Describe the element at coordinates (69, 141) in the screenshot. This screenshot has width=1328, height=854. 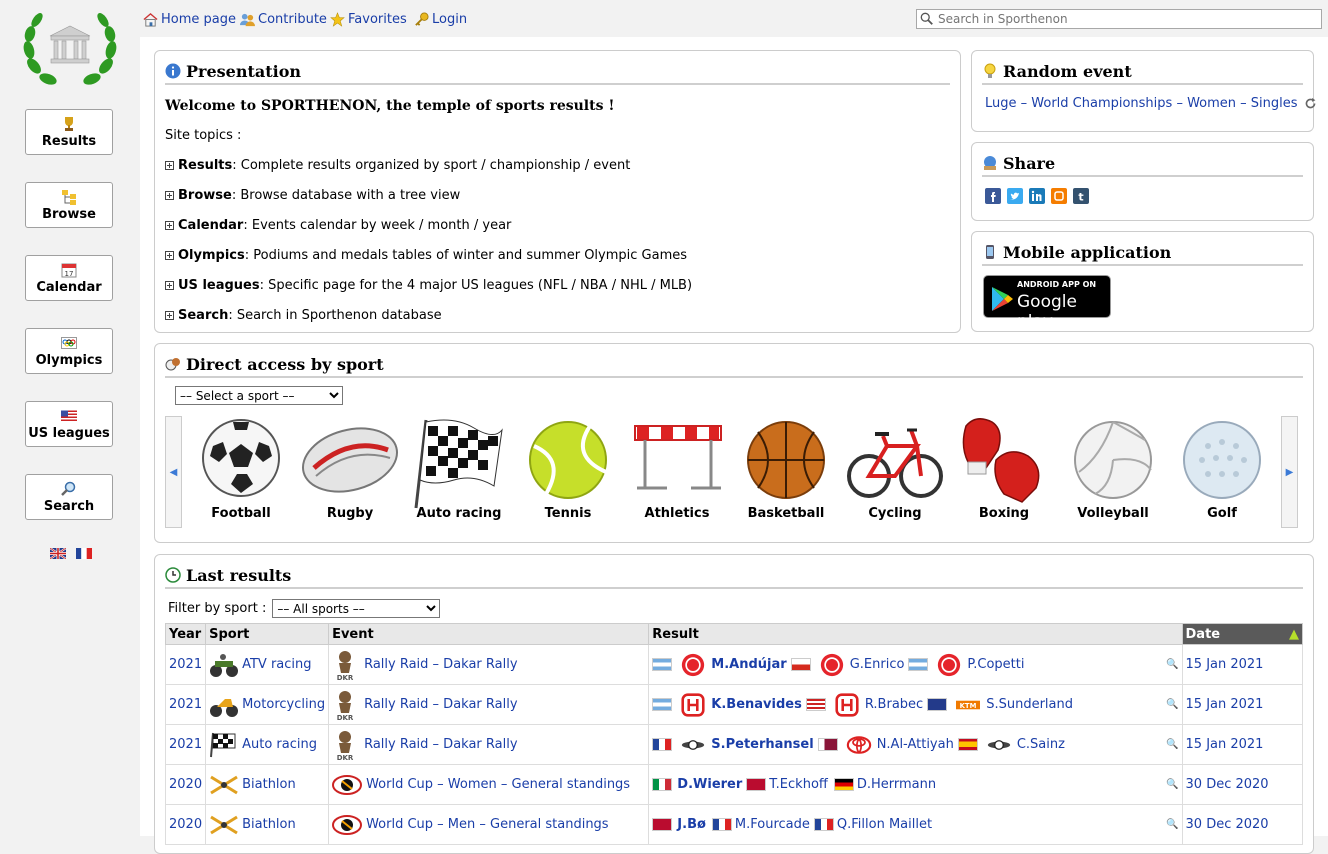
I see `sidebar-item-label: Results` at that location.